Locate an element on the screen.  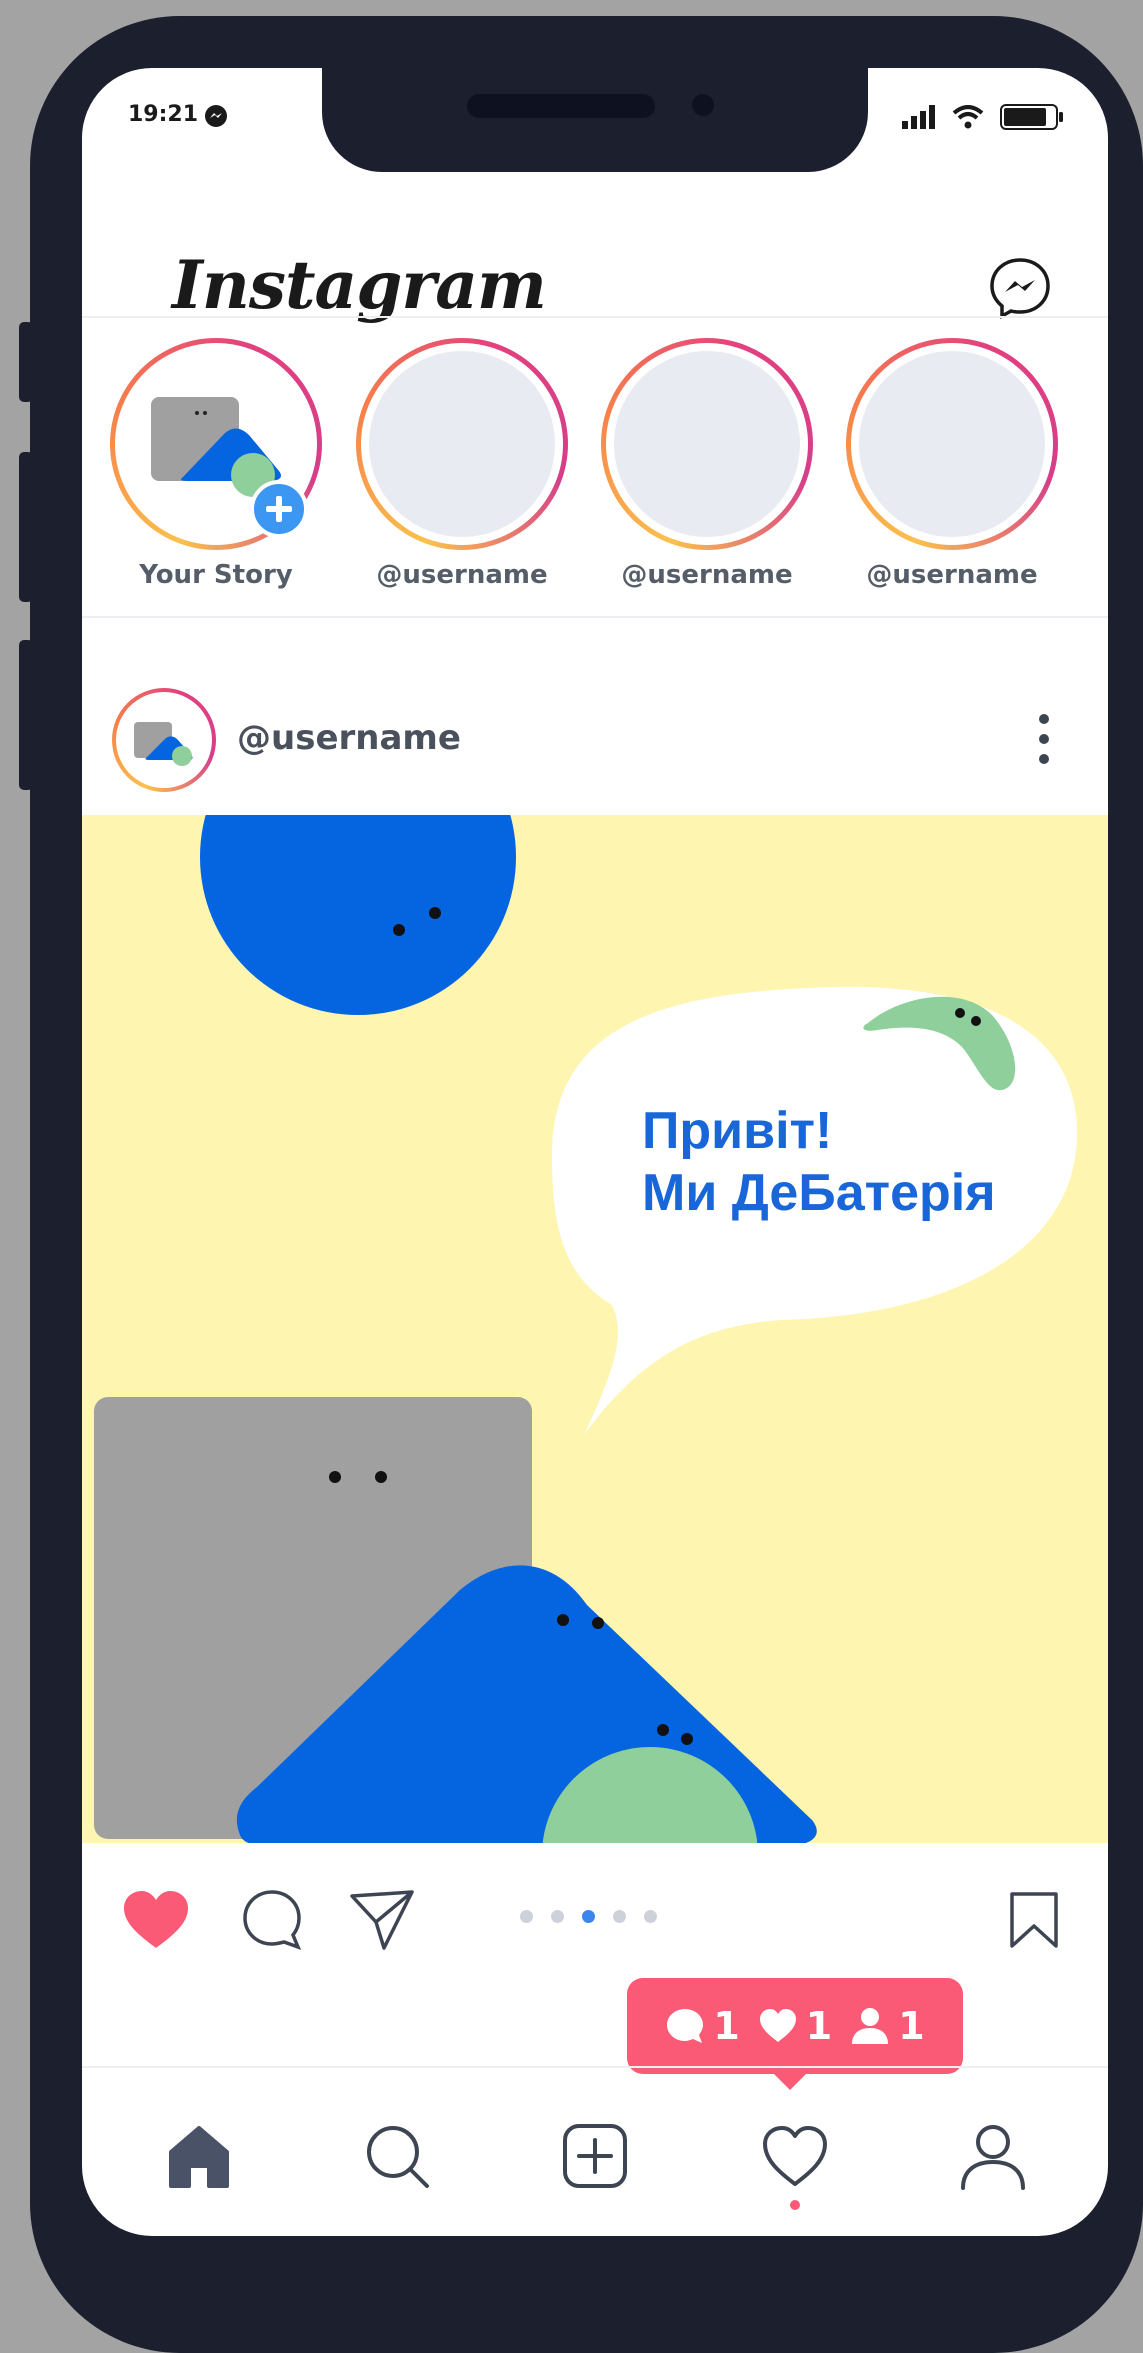
wifi-icon is located at coordinates (968, 117).